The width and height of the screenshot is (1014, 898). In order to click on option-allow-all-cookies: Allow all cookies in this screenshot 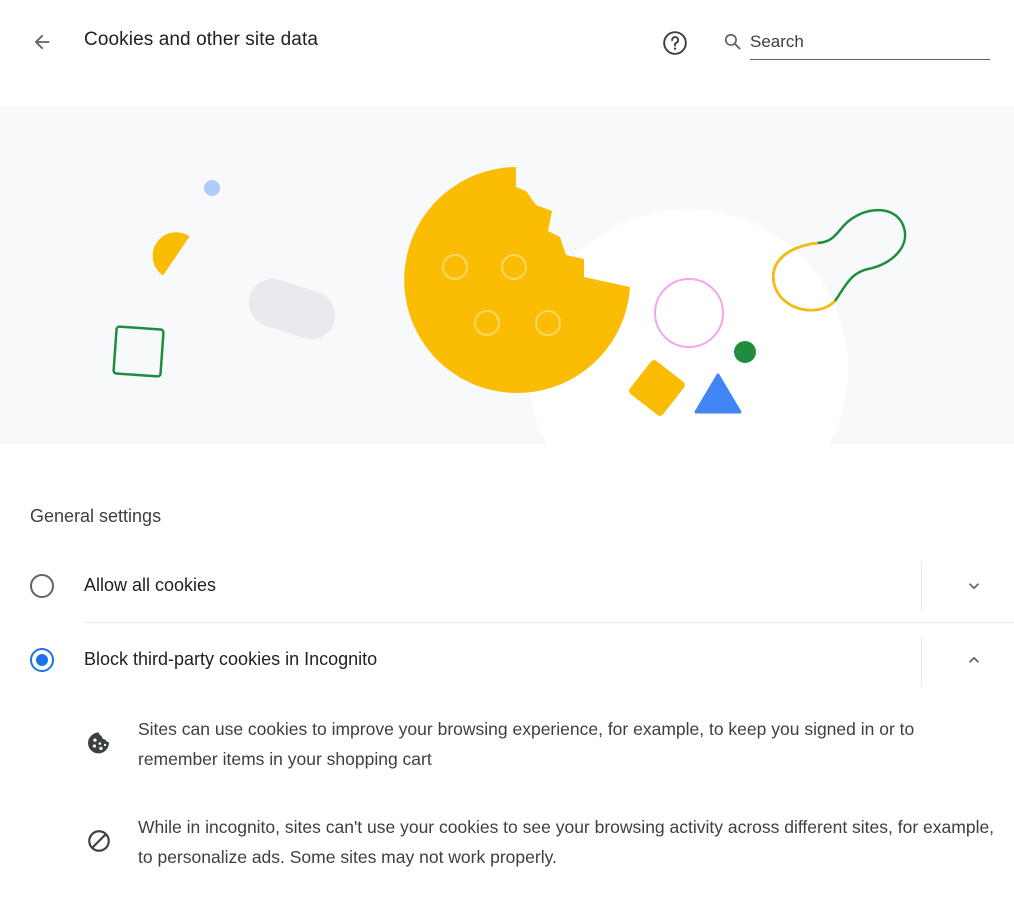, I will do `click(507, 586)`.